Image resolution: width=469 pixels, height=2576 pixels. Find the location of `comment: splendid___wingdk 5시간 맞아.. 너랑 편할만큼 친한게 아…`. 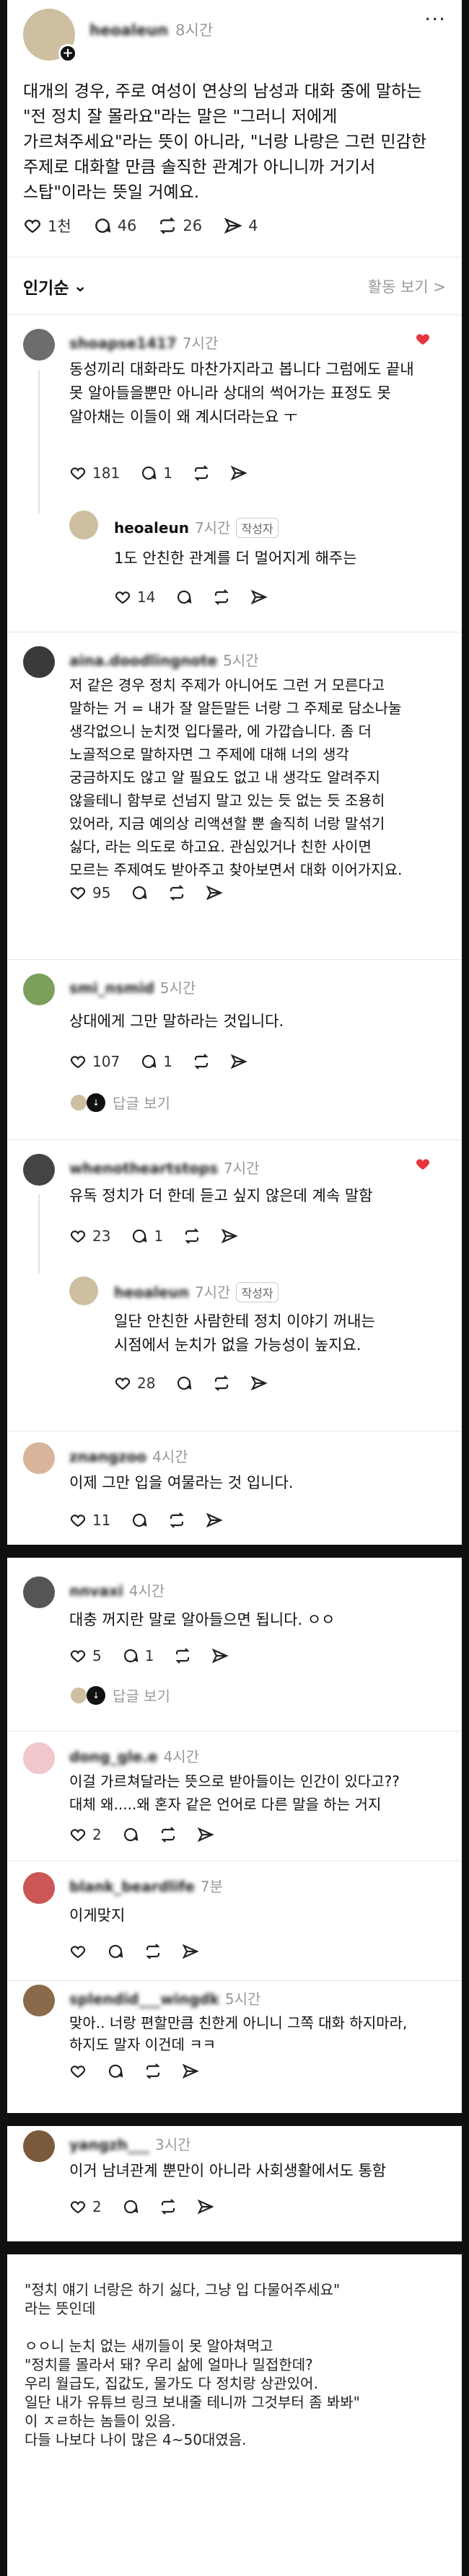

comment: splendid___wingdk 5시간 맞아.. 너랑 편할만큼 친한게 아… is located at coordinates (234, 2042).